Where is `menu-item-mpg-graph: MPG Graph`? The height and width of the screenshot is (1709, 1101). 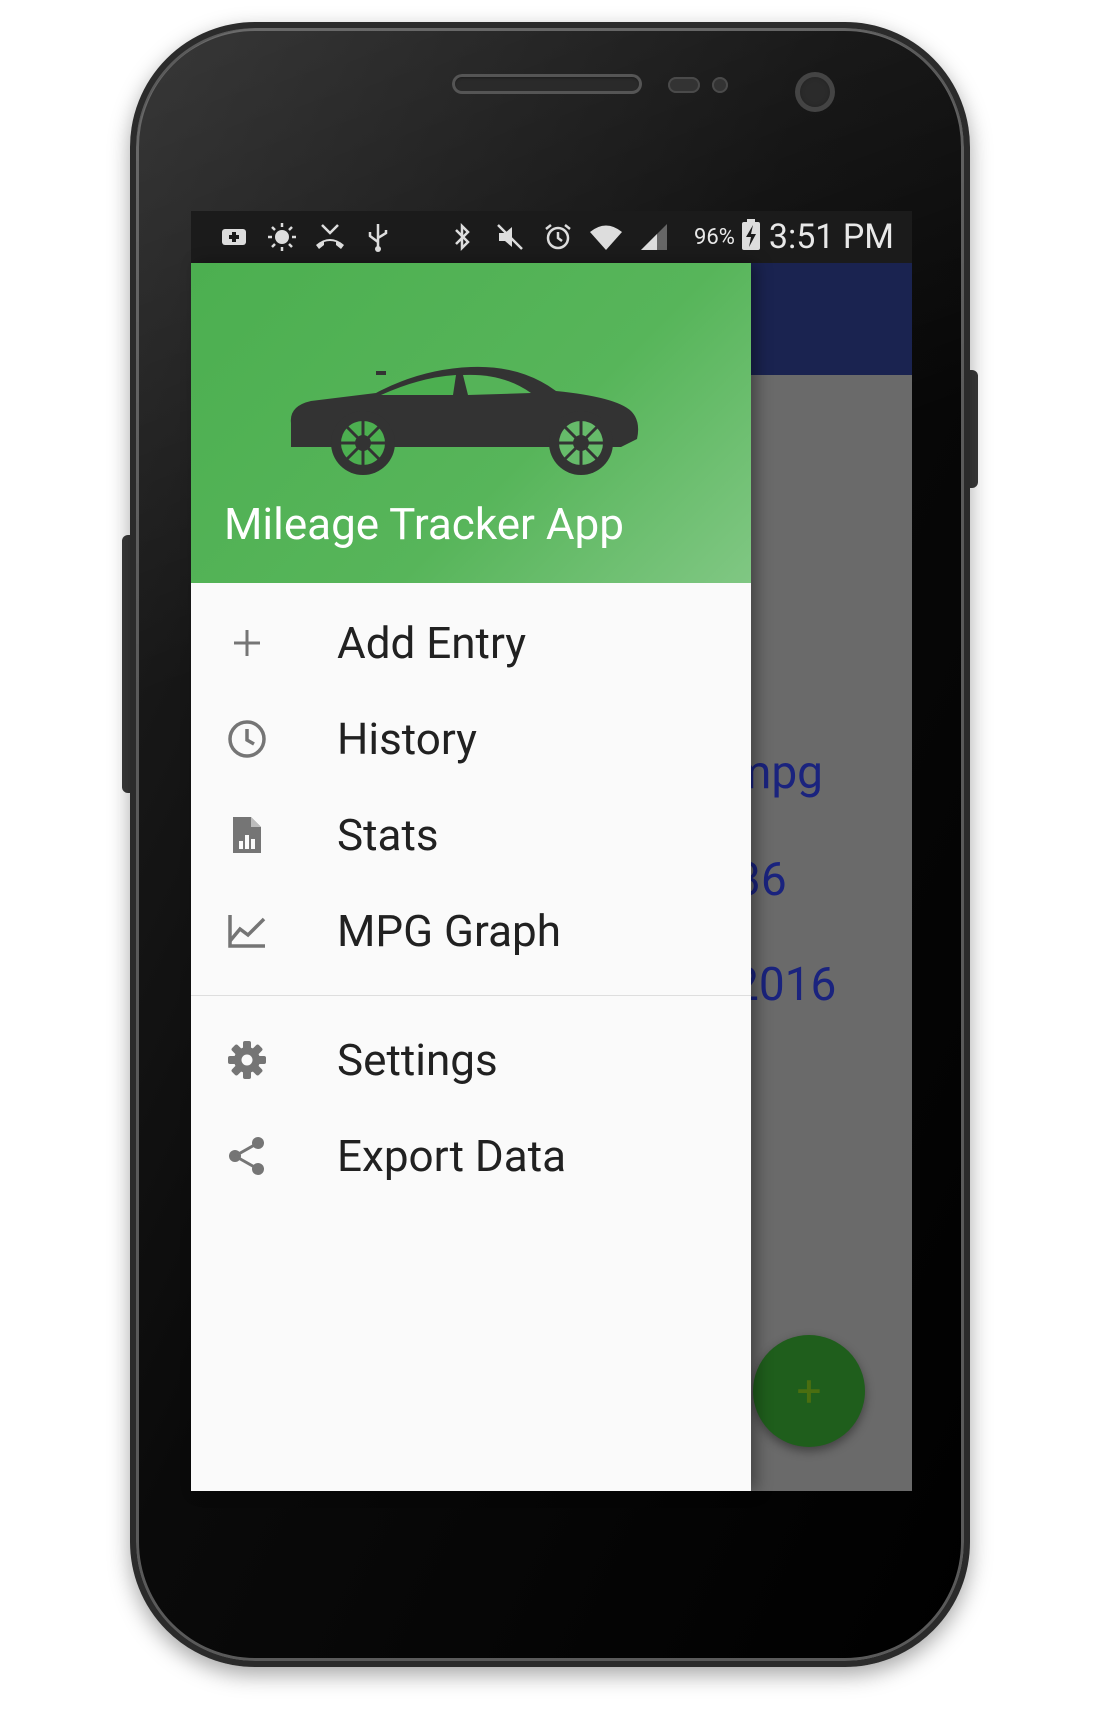 menu-item-mpg-graph: MPG Graph is located at coordinates (471, 931).